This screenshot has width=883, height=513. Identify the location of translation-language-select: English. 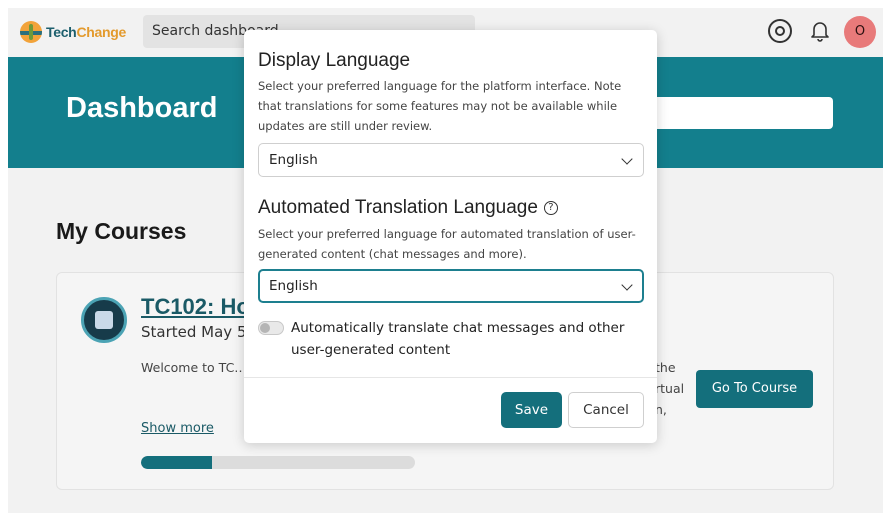
(451, 286).